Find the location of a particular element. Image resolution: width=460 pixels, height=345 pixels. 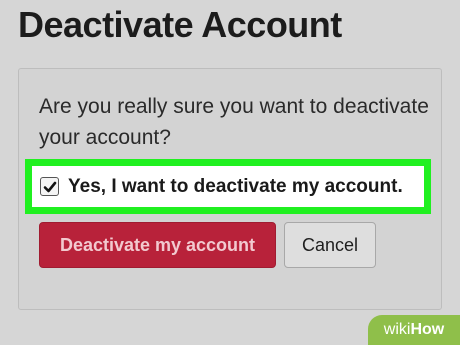

confirm-checkbox is located at coordinates (49, 186).